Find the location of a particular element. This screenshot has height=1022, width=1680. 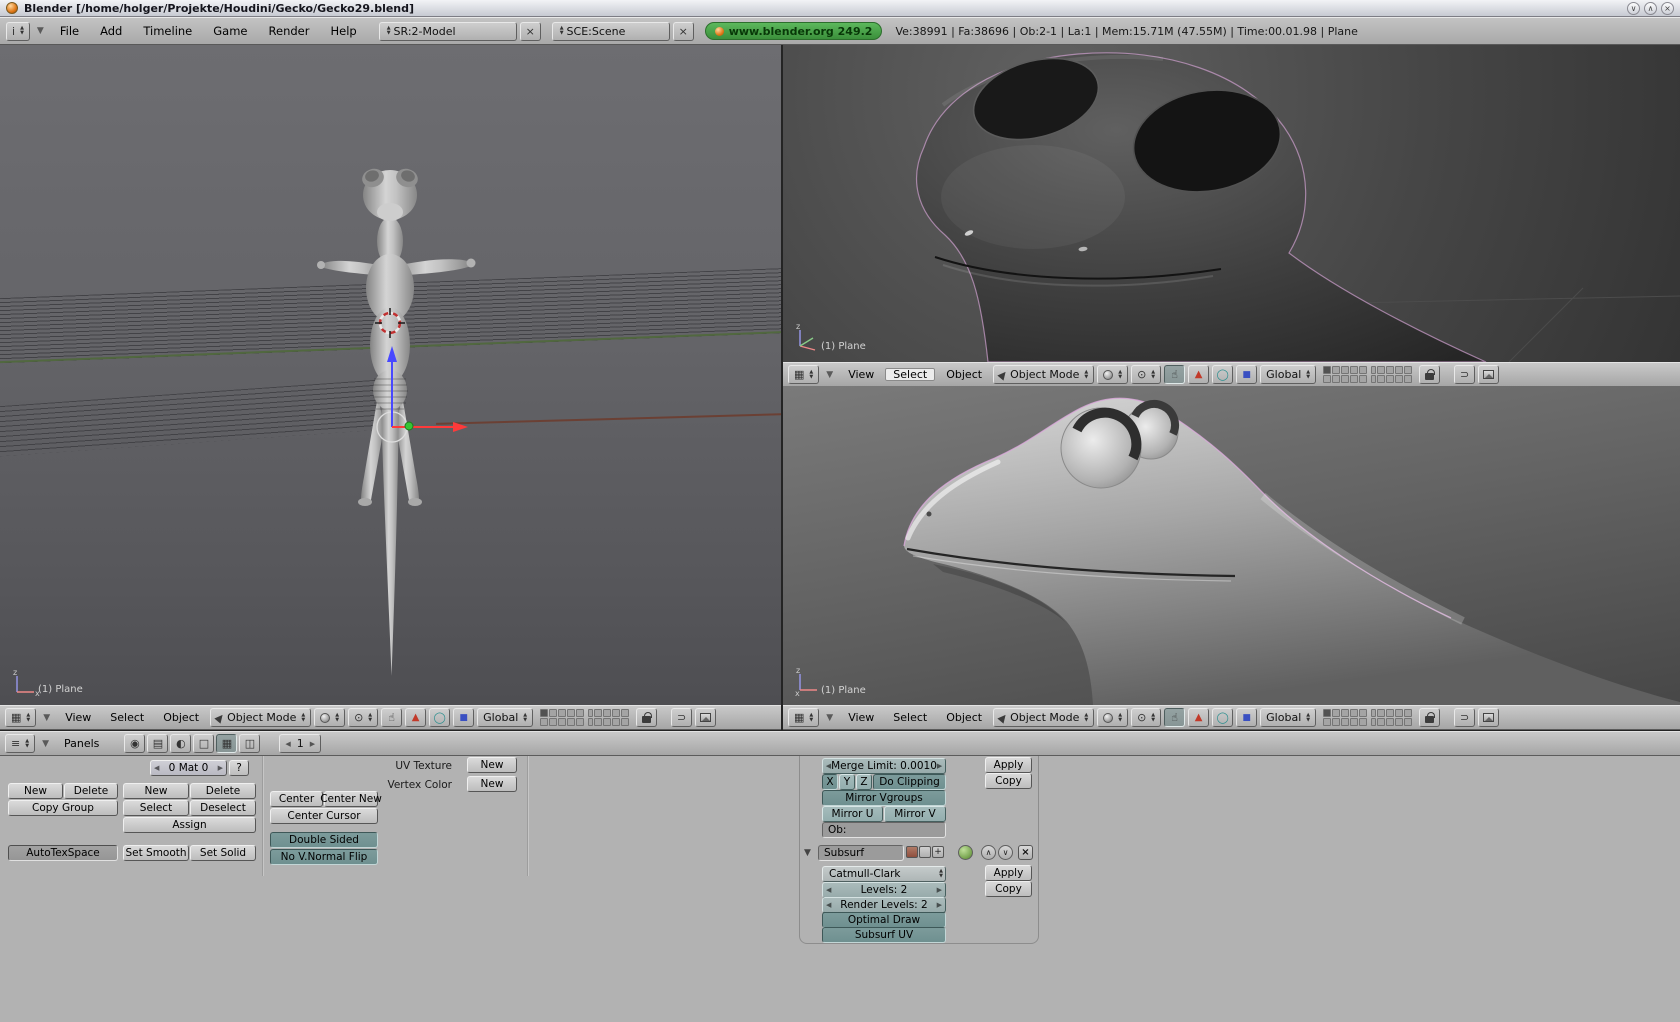

vgroup-assign-button: Assign is located at coordinates (189, 825).